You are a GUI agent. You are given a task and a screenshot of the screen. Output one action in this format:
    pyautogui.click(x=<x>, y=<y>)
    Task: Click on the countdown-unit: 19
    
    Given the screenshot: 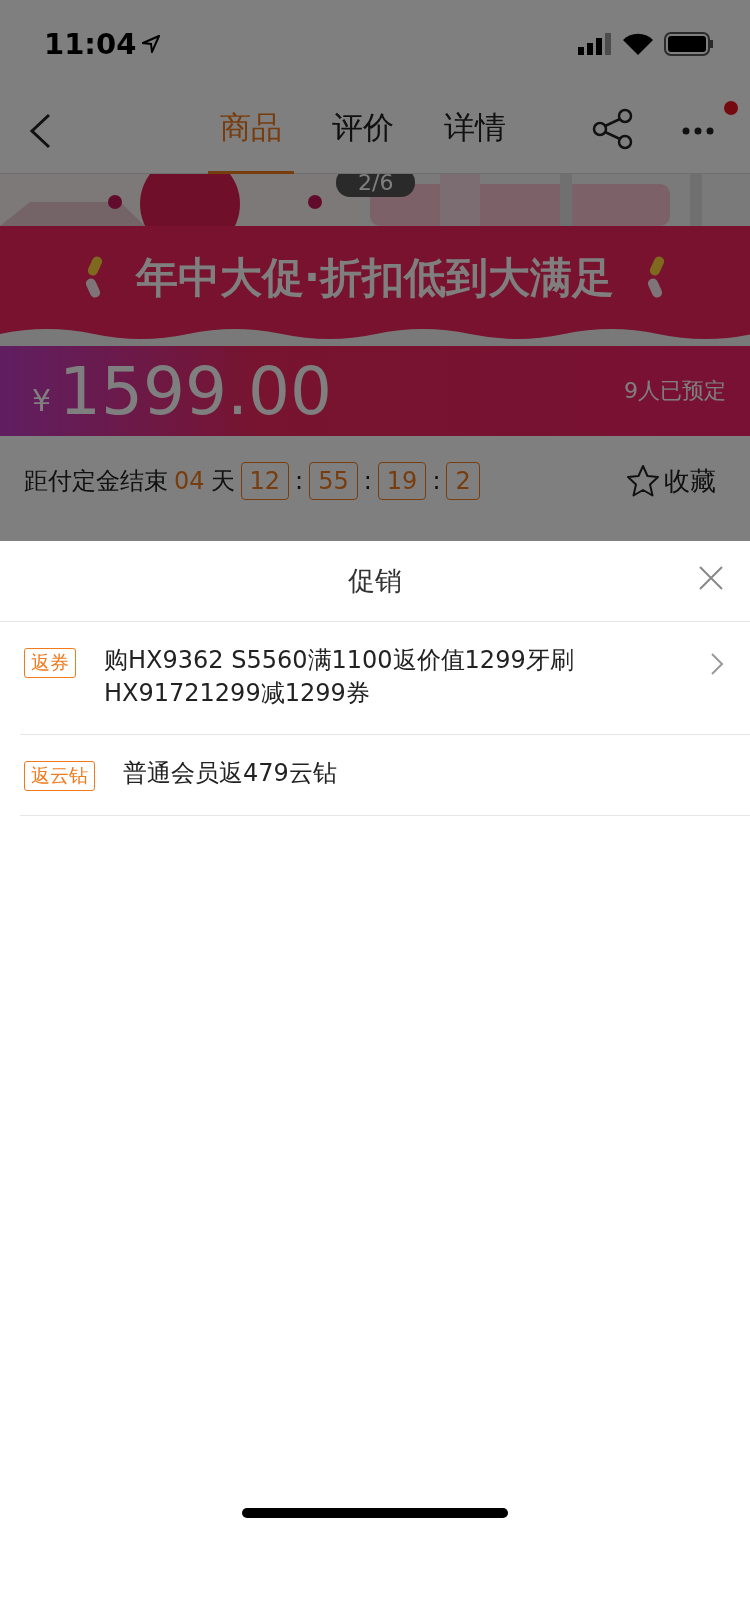 What is the action you would take?
    pyautogui.click(x=402, y=481)
    